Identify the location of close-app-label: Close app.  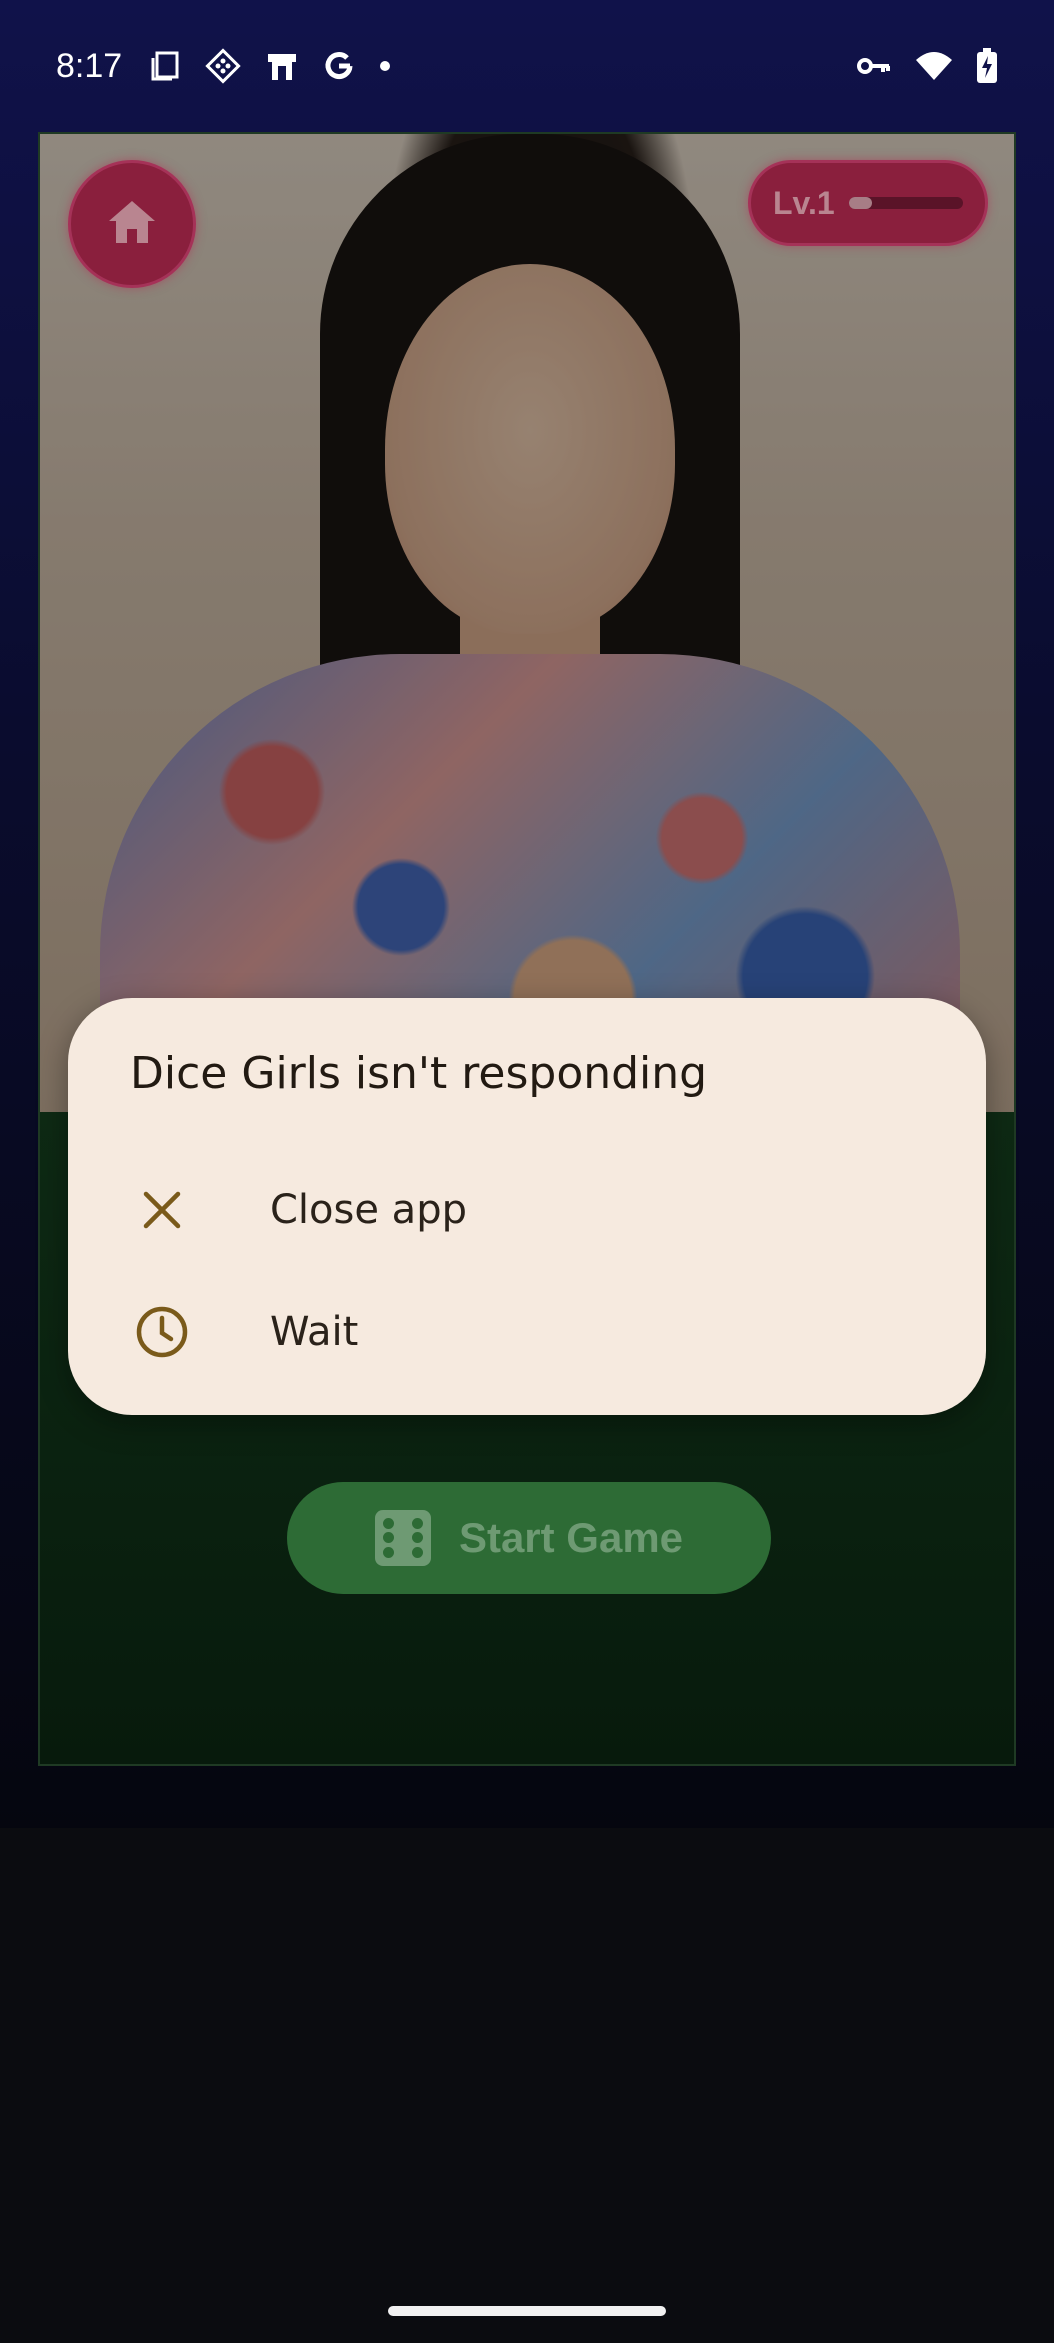
(368, 1210).